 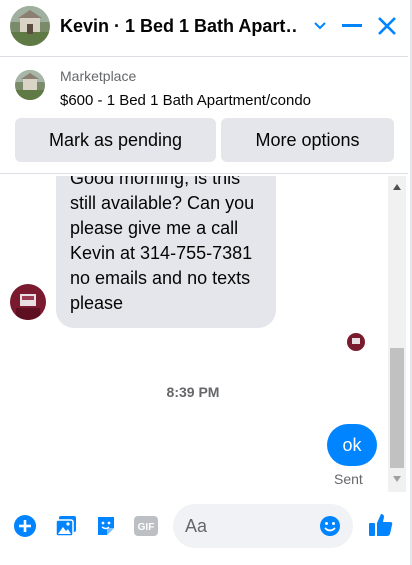 I want to click on message-timestamp: 8:39 PM, so click(x=193, y=392).